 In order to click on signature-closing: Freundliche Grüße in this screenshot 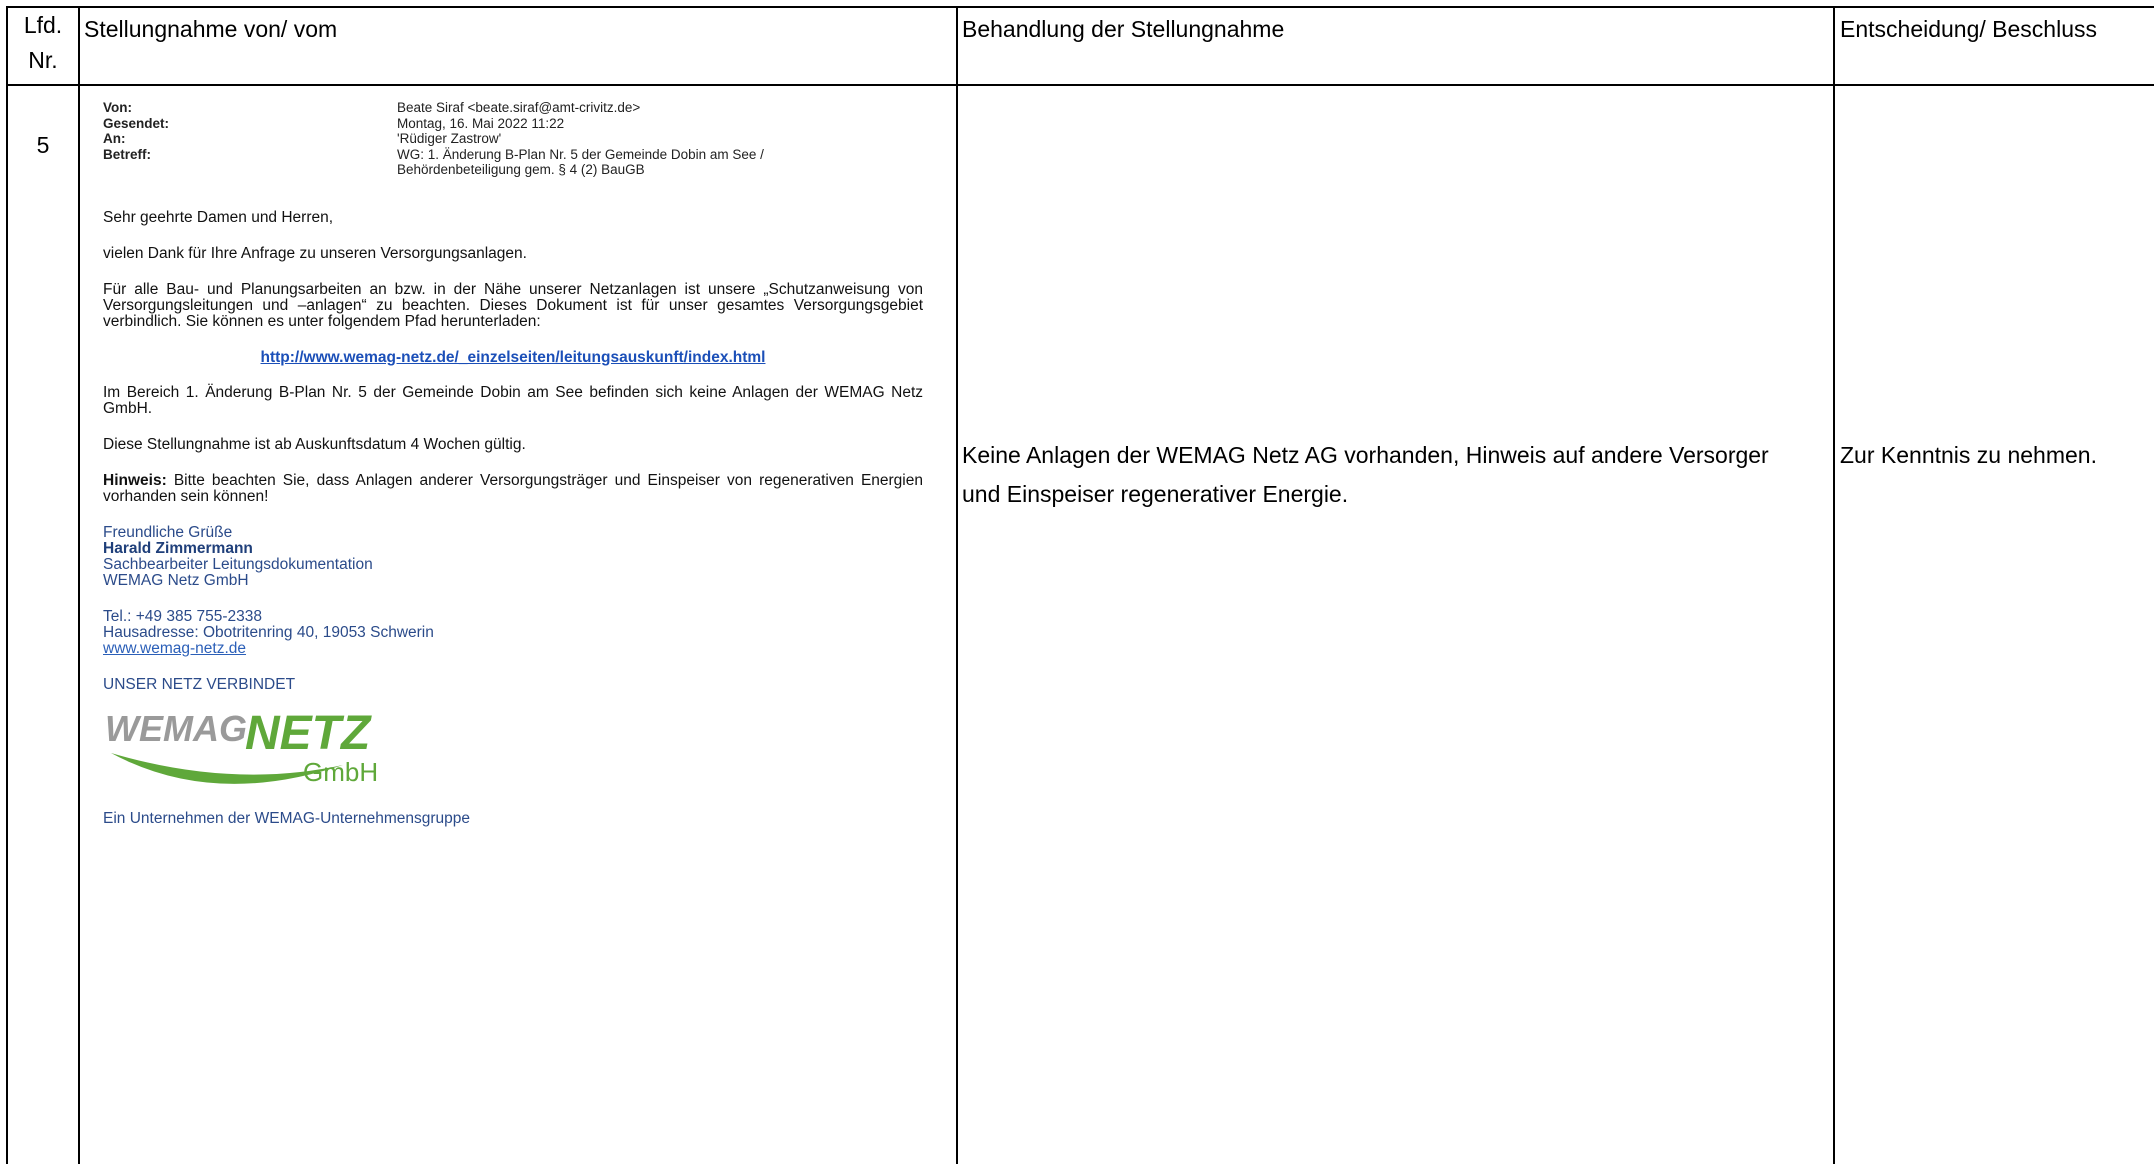, I will do `click(168, 532)`.